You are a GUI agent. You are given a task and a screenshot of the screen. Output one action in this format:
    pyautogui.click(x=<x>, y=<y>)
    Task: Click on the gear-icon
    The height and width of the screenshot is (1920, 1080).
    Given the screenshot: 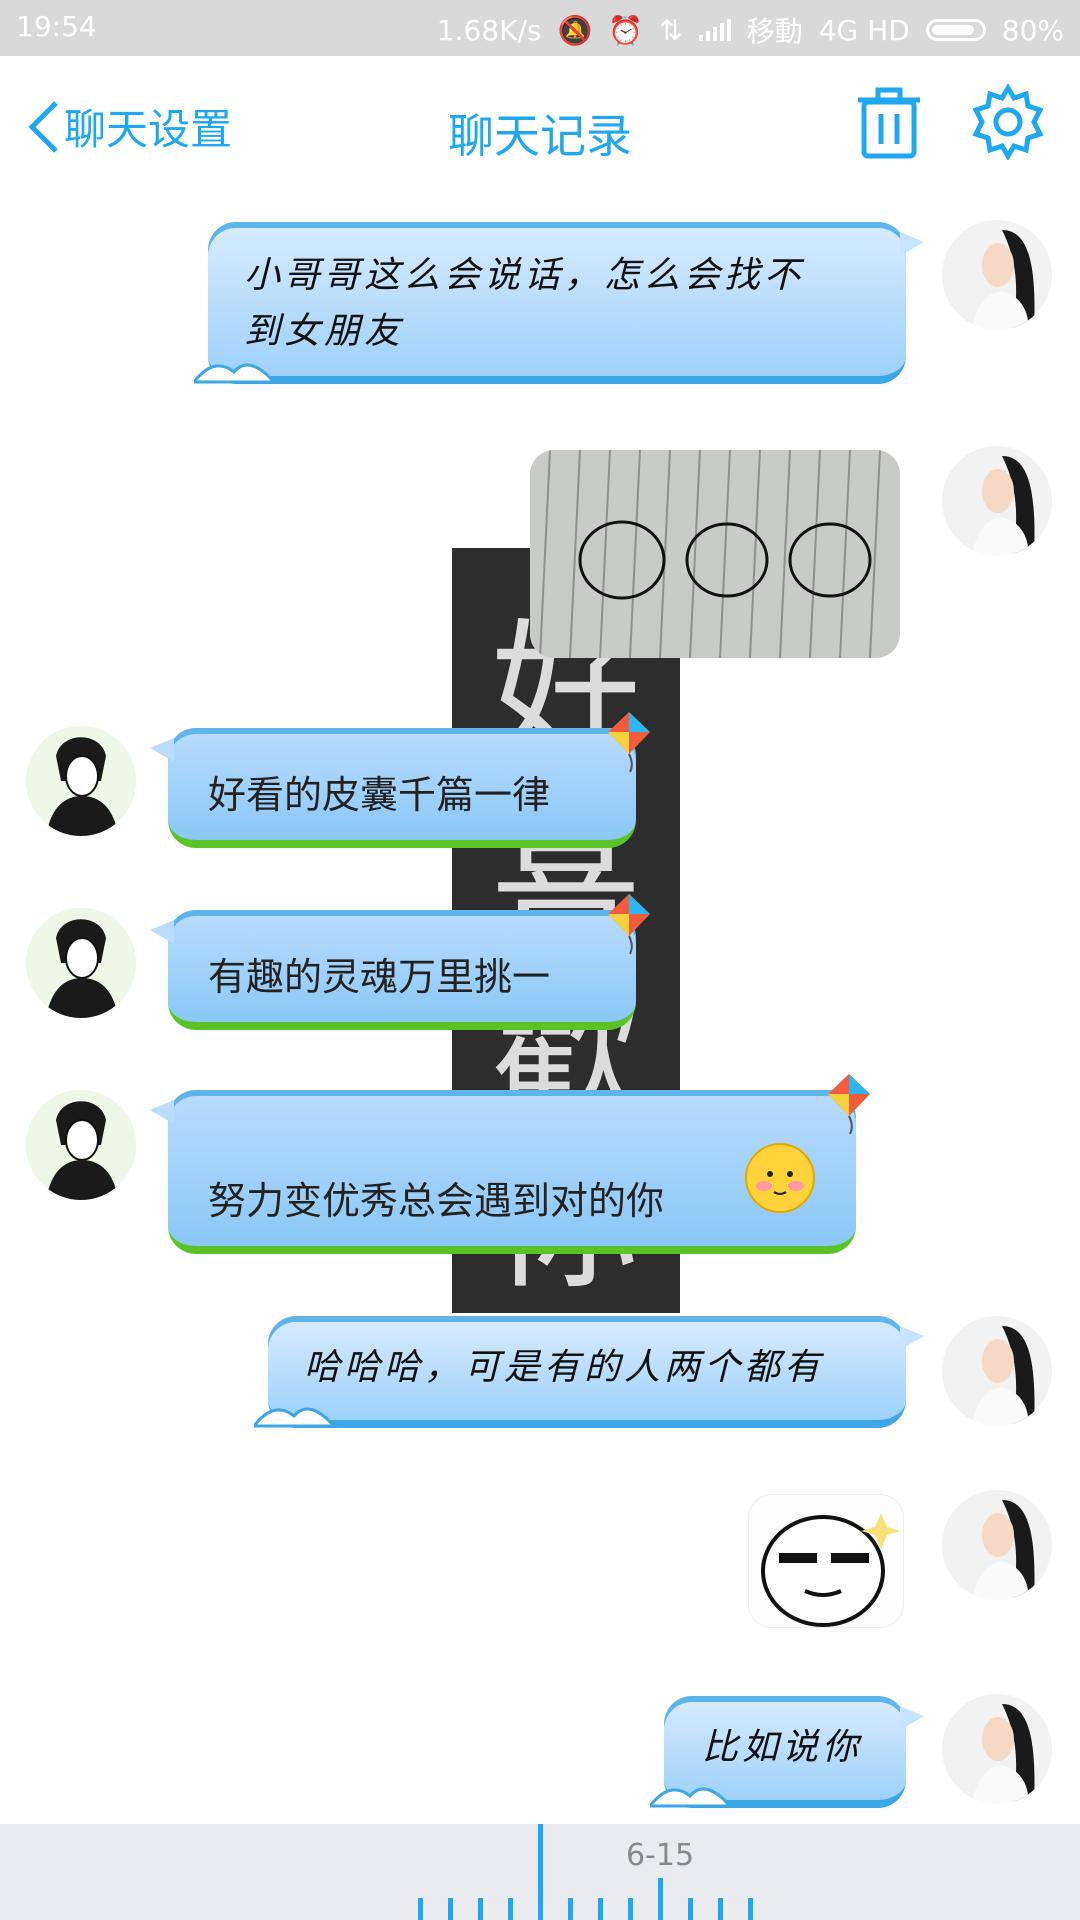 What is the action you would take?
    pyautogui.click(x=1008, y=122)
    